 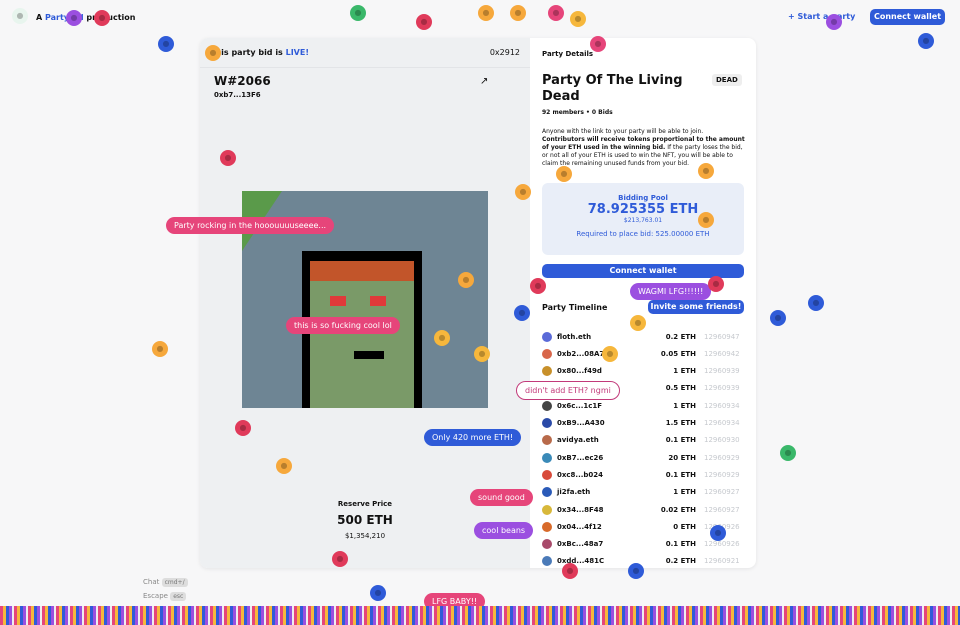 I want to click on timeline-row: 0xB9...A430 1.5 ETH 12960934, so click(x=642, y=423).